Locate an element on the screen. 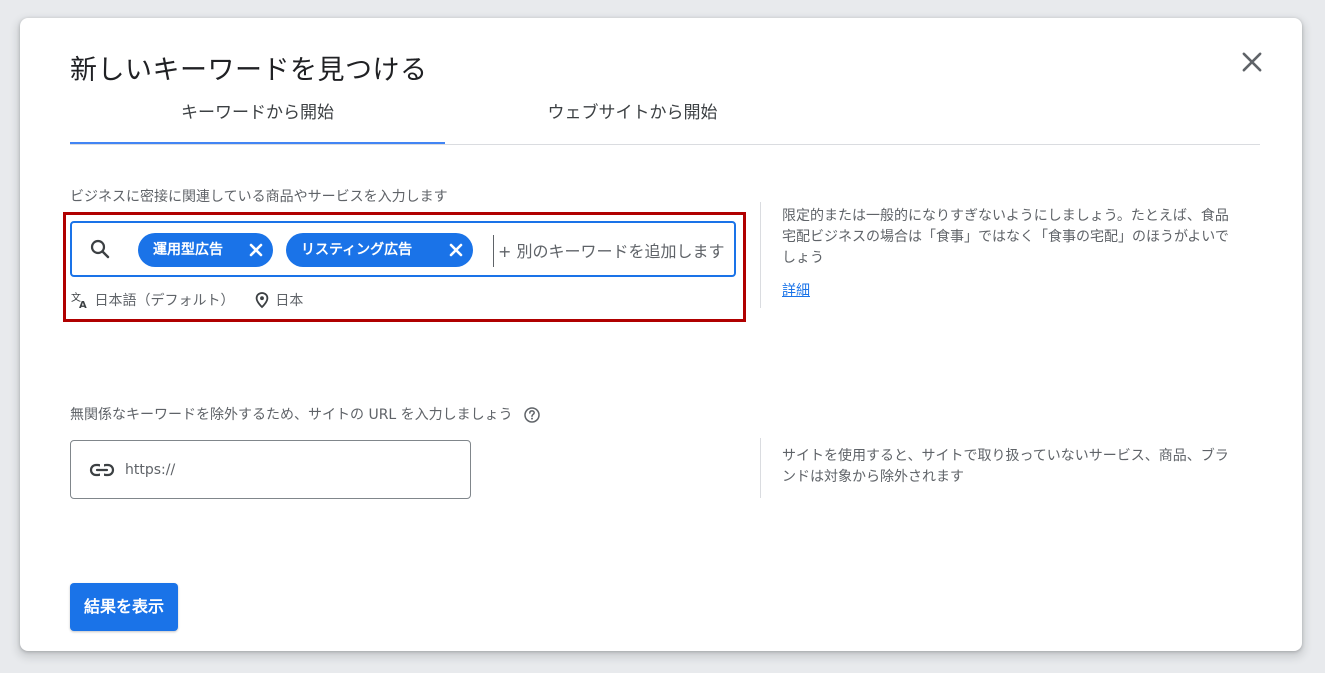 Image resolution: width=1325 pixels, height=673 pixels. keyword-chip: リスティング広告 is located at coordinates (379, 250).